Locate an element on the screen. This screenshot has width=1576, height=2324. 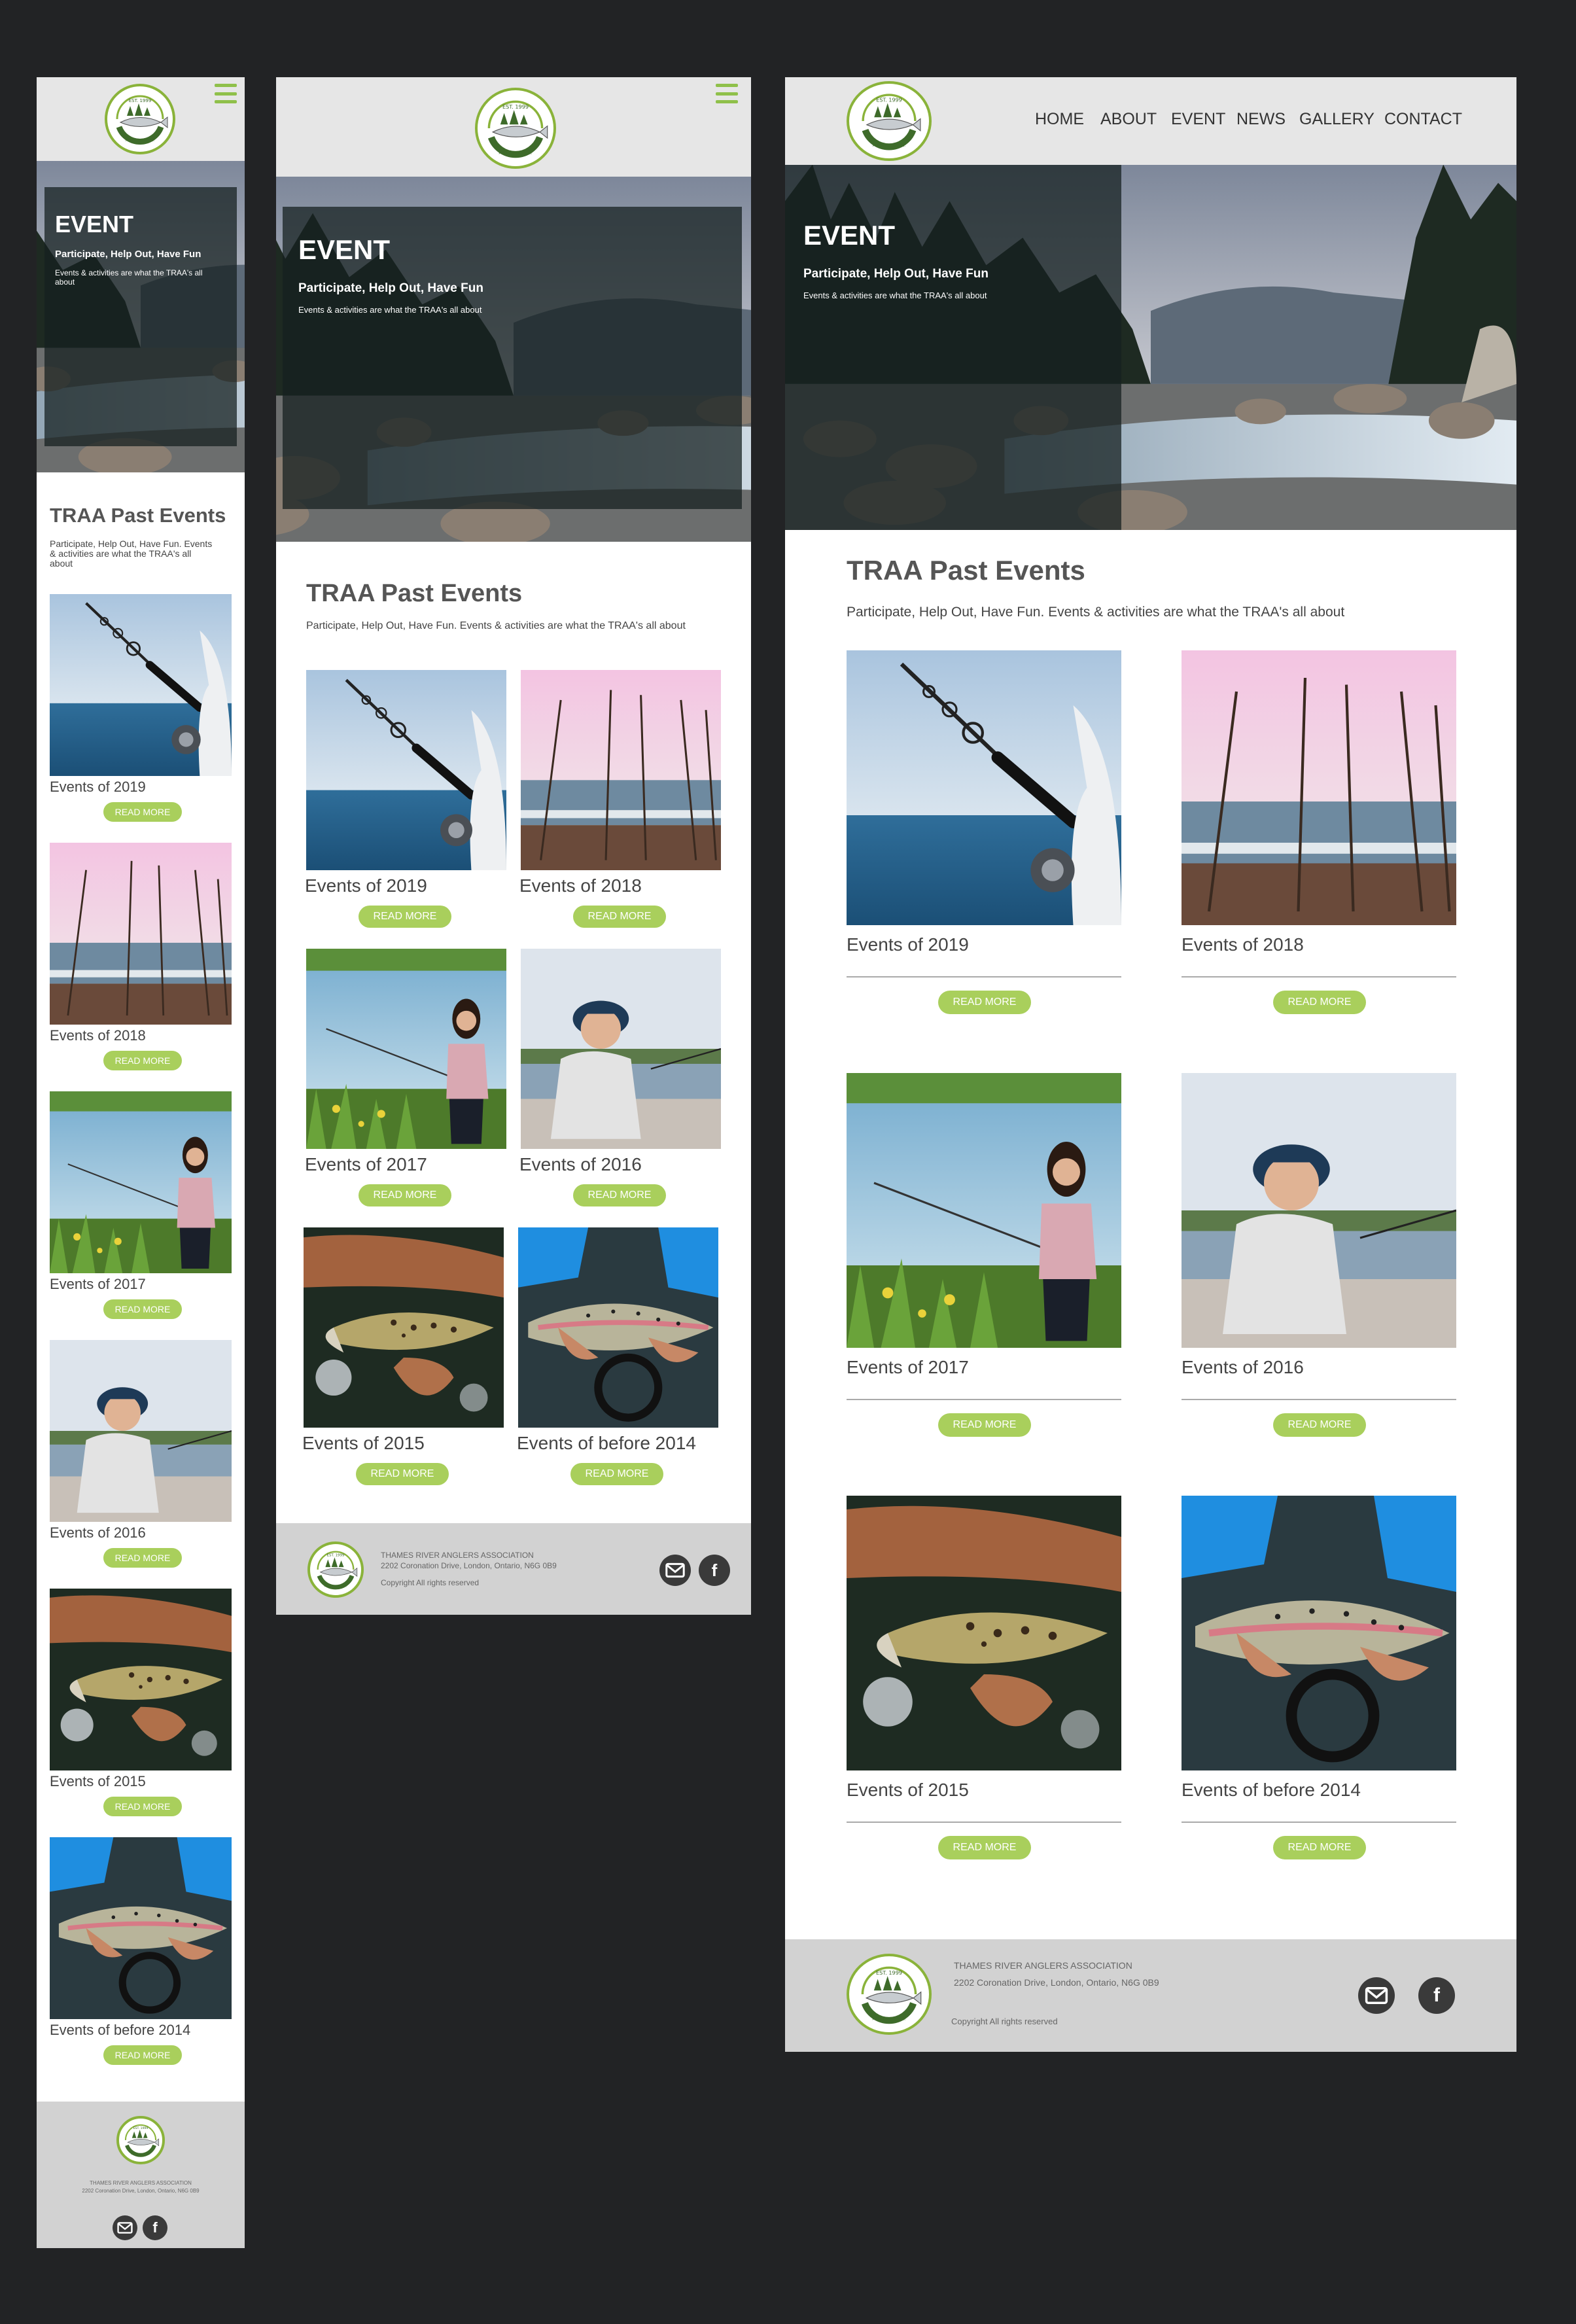
nav-gallery: GALLERY is located at coordinates (1337, 120).